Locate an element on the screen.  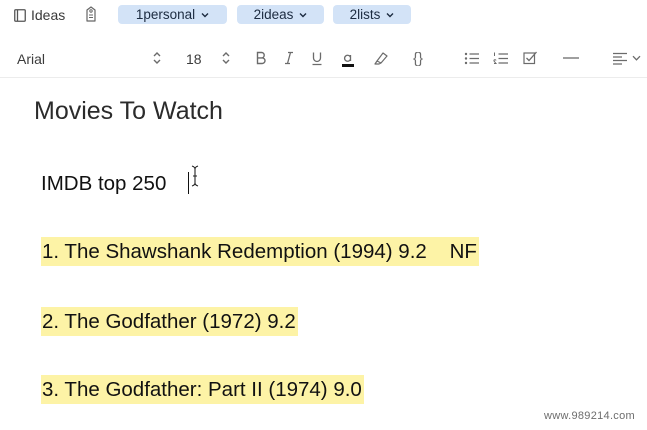
note-header-bar: Ideas 1personal 2ideas 2lists is located at coordinates (323, 16).